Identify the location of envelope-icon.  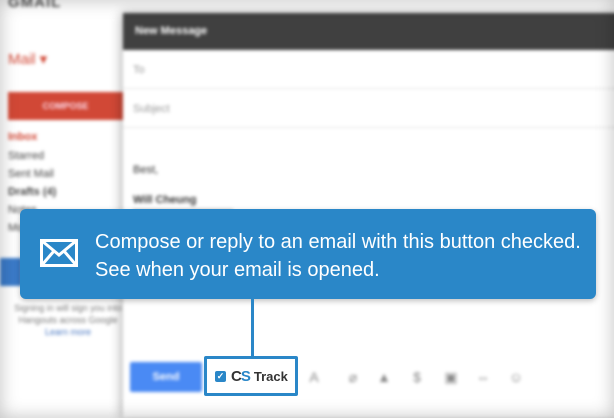
(59, 255).